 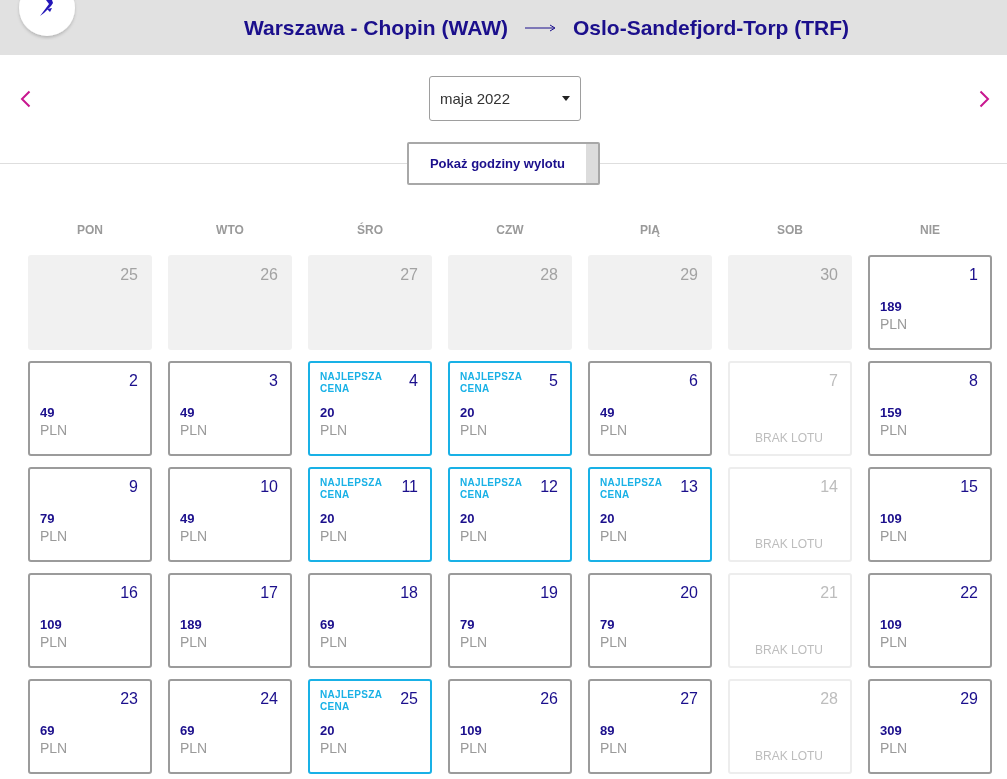 What do you see at coordinates (230, 514) in the screenshot?
I see `day-cell: 10 49 PLN` at bounding box center [230, 514].